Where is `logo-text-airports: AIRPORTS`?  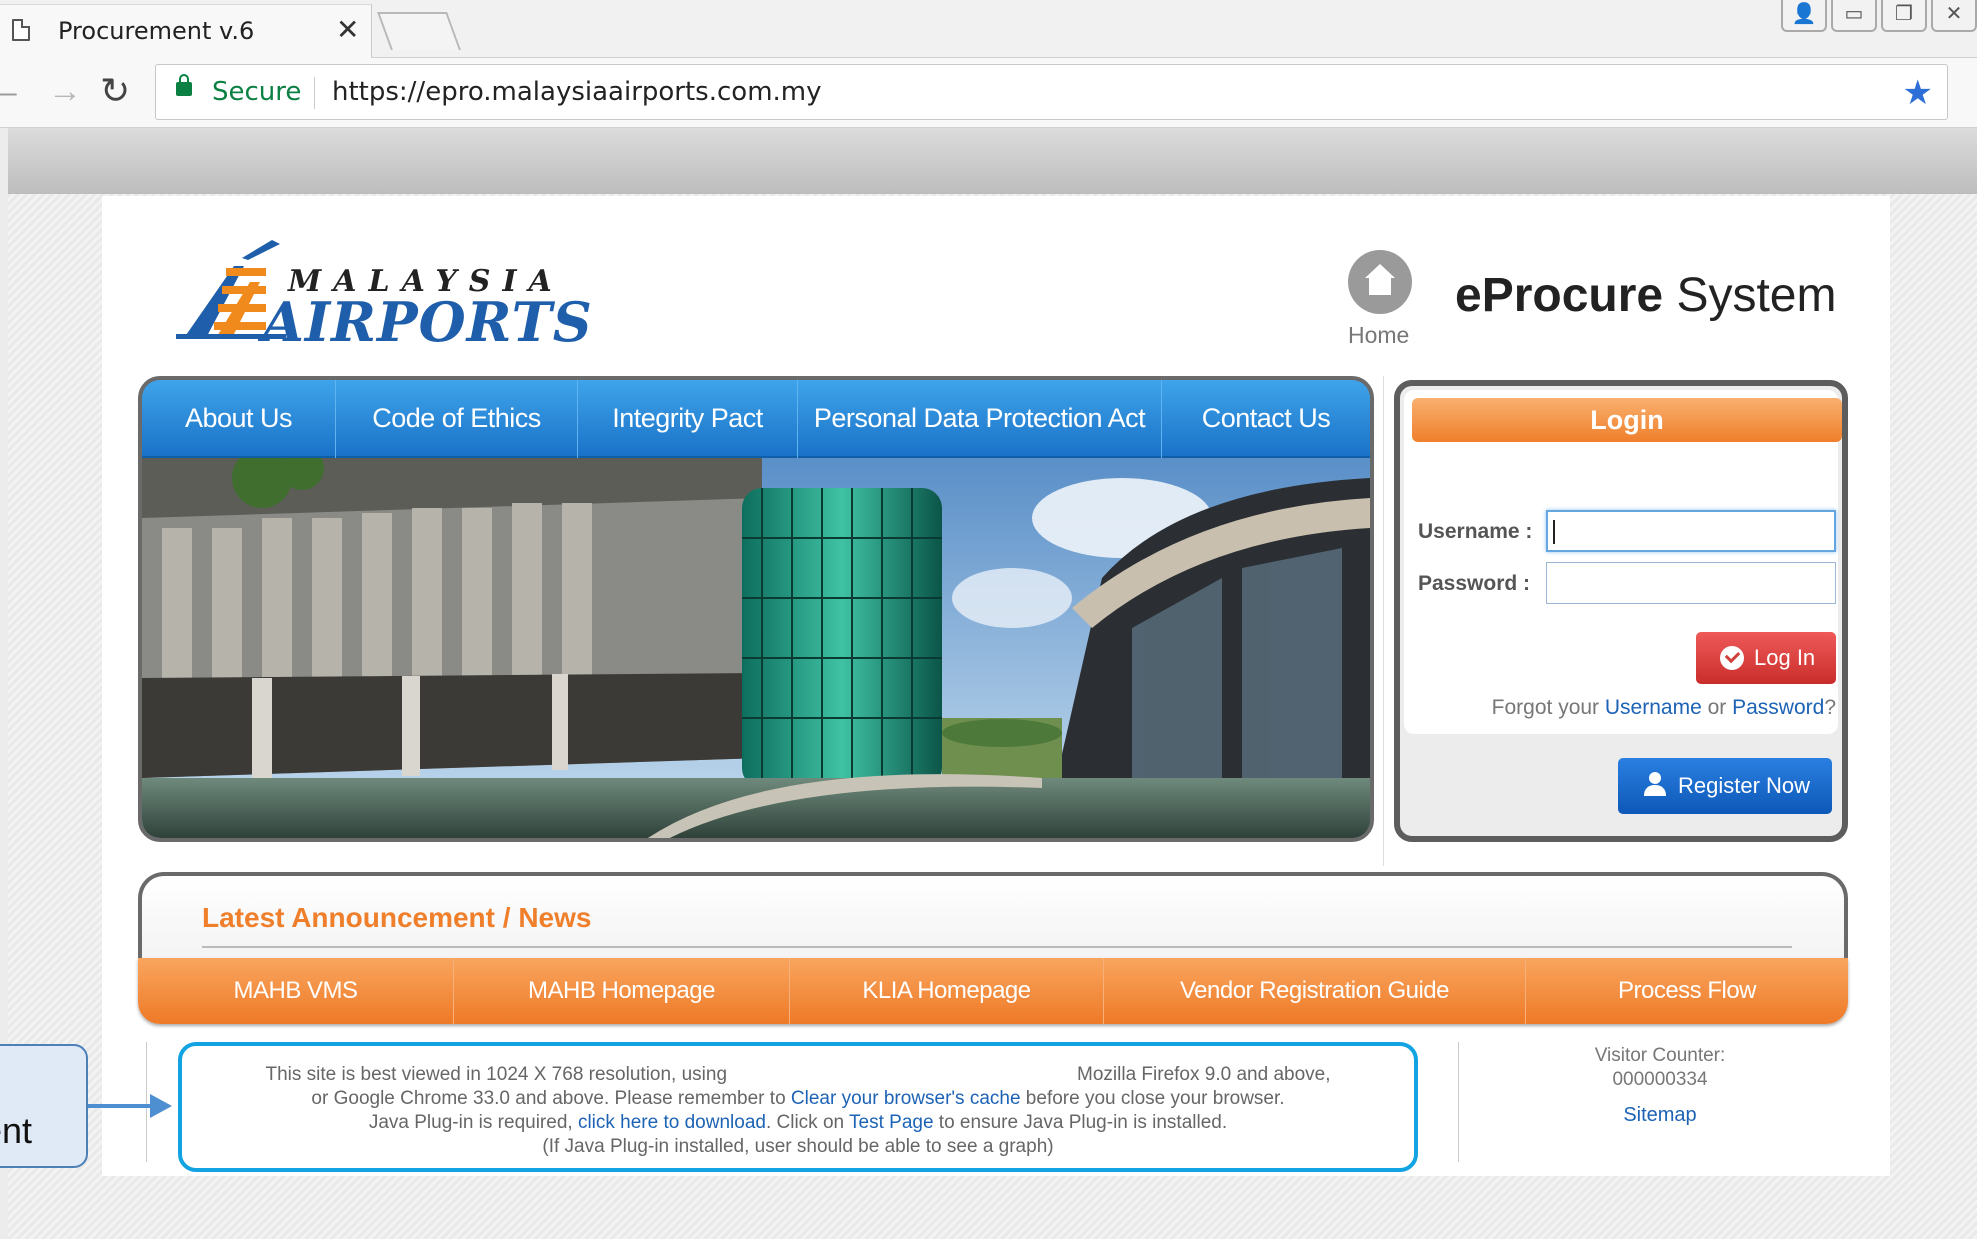 logo-text-airports: AIRPORTS is located at coordinates (427, 322).